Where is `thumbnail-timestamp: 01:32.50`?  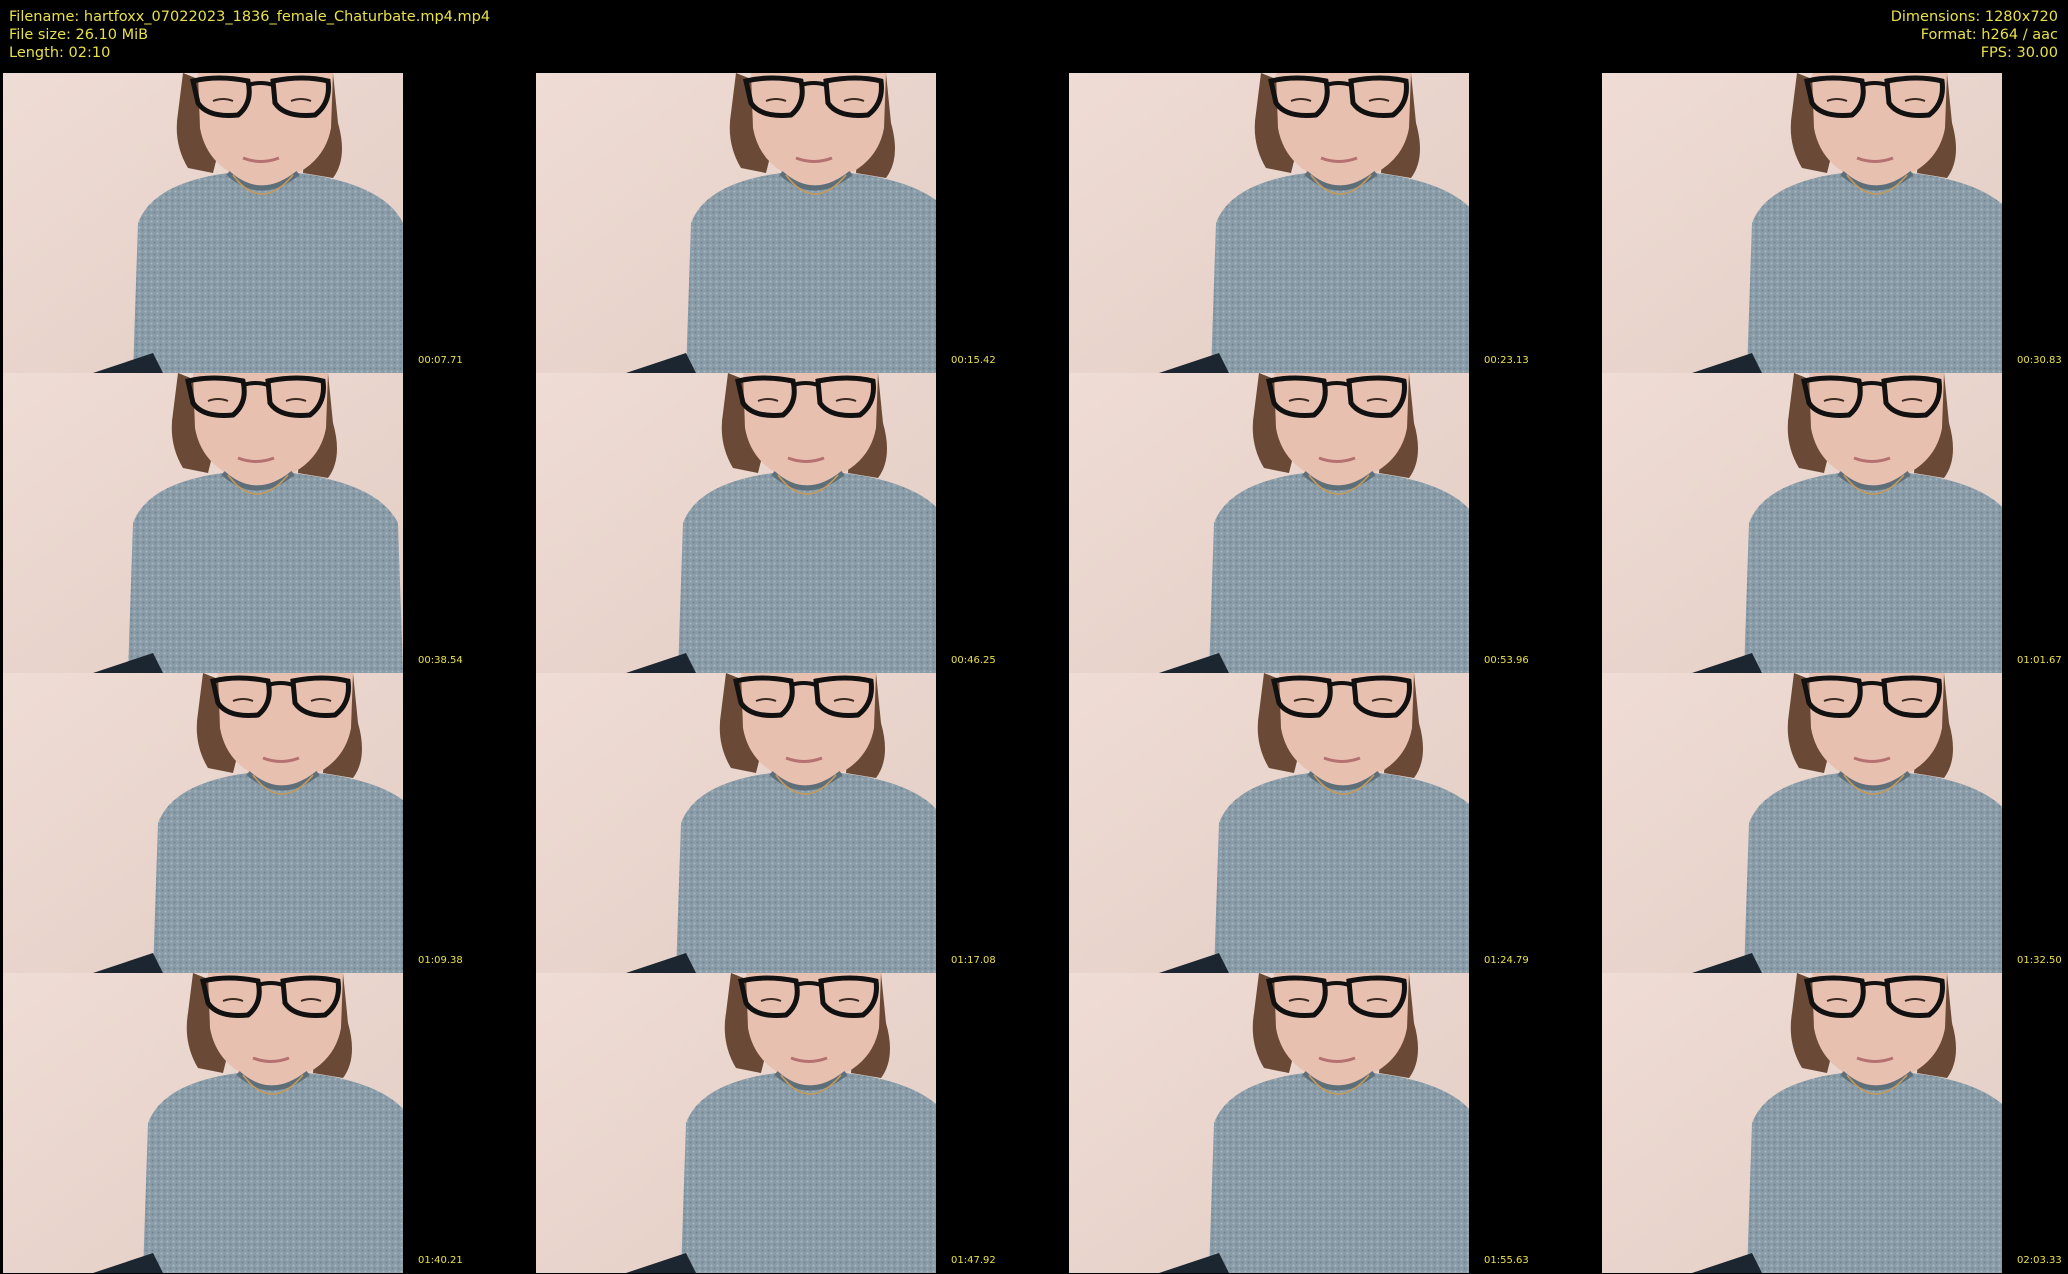
thumbnail-timestamp: 01:32.50 is located at coordinates (2039, 960).